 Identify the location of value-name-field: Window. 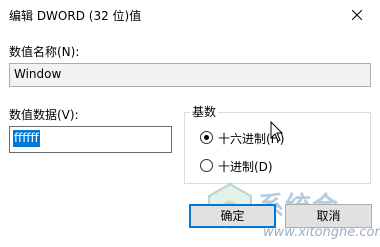
(190, 75).